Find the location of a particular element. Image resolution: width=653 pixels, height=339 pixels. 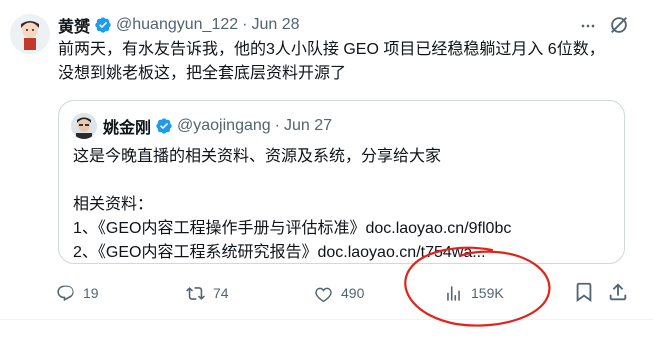

like-count: 490 is located at coordinates (353, 293).